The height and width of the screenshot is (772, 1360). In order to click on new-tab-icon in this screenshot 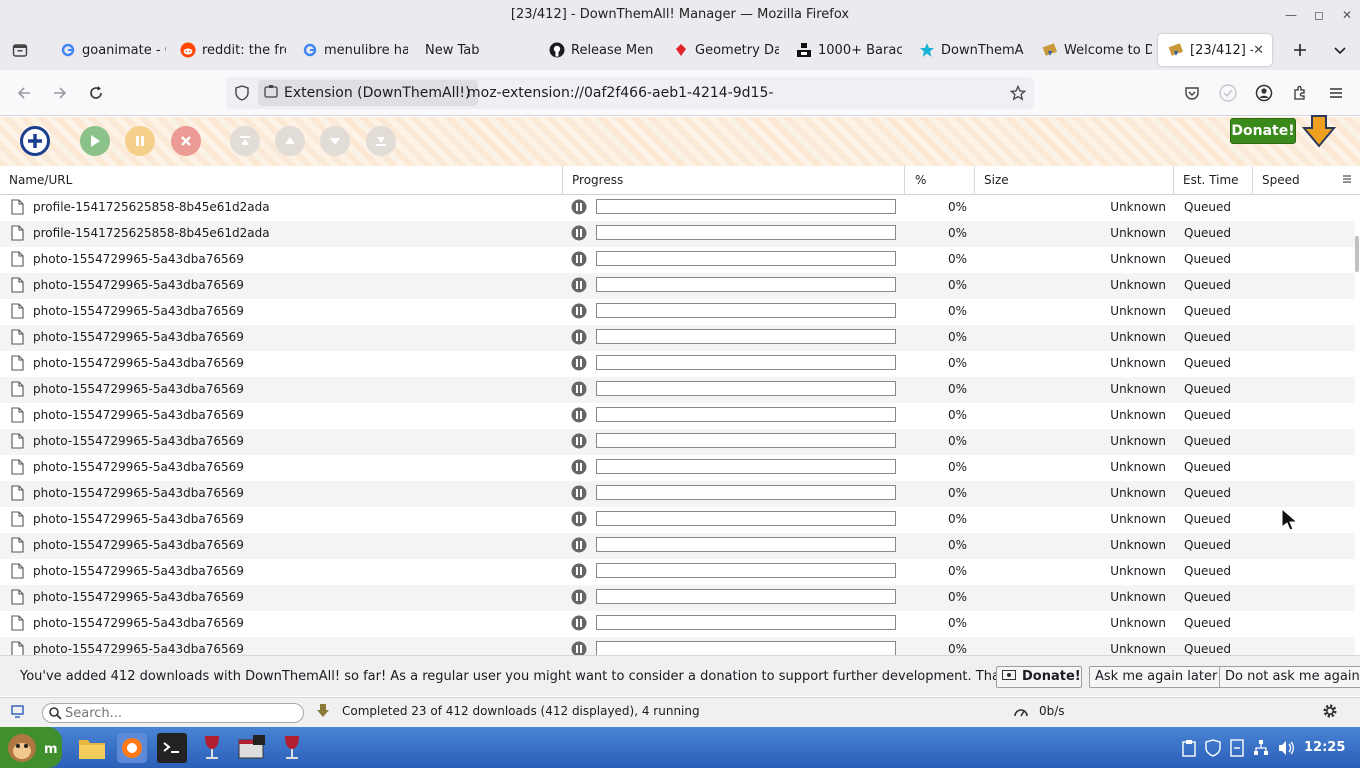, I will do `click(1300, 50)`.